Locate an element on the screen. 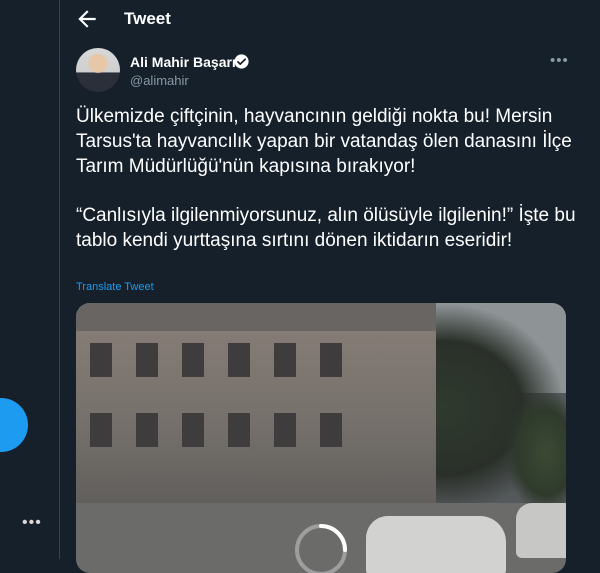 This screenshot has width=600, height=573. video-frame-tree is located at coordinates (536, 453).